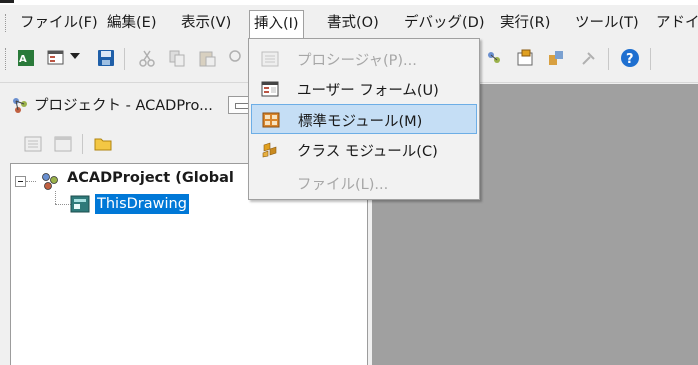 The width and height of the screenshot is (698, 365). I want to click on object-browser-icon, so click(556, 58).